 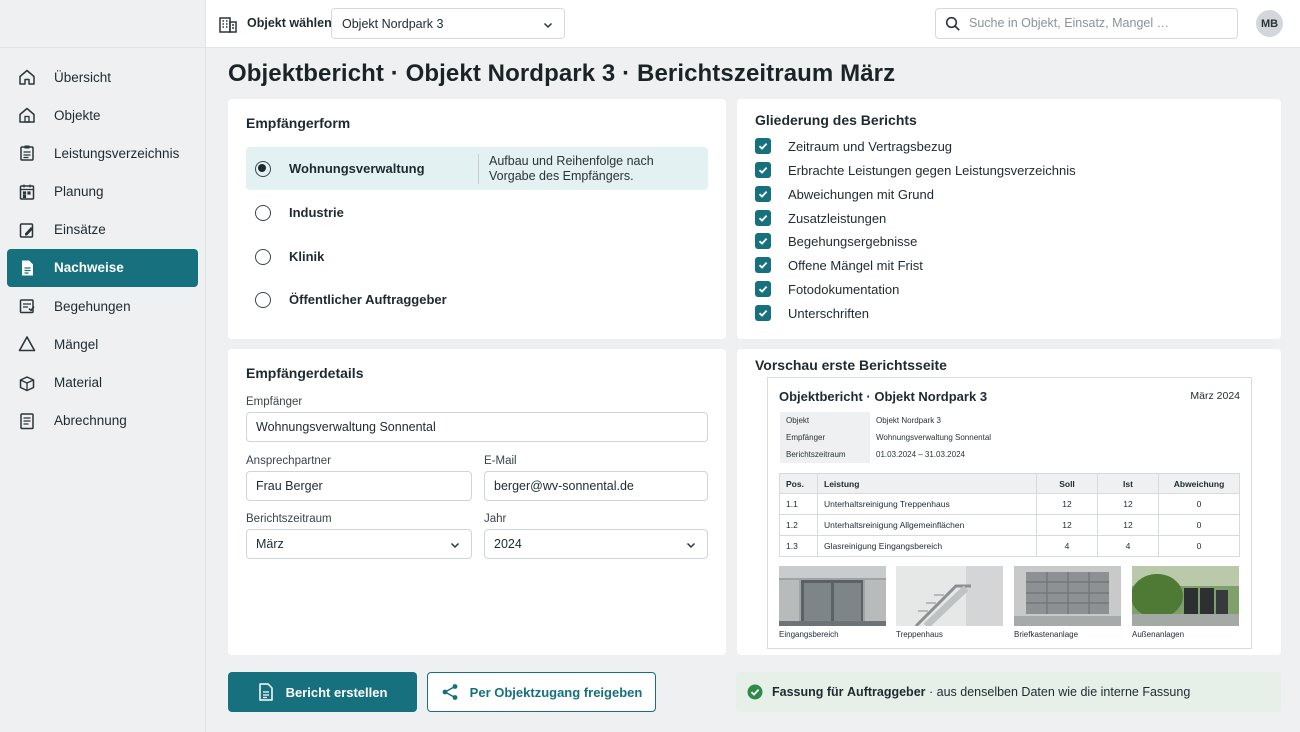 I want to click on status-bold: Auftraggeber, so click(x=886, y=692).